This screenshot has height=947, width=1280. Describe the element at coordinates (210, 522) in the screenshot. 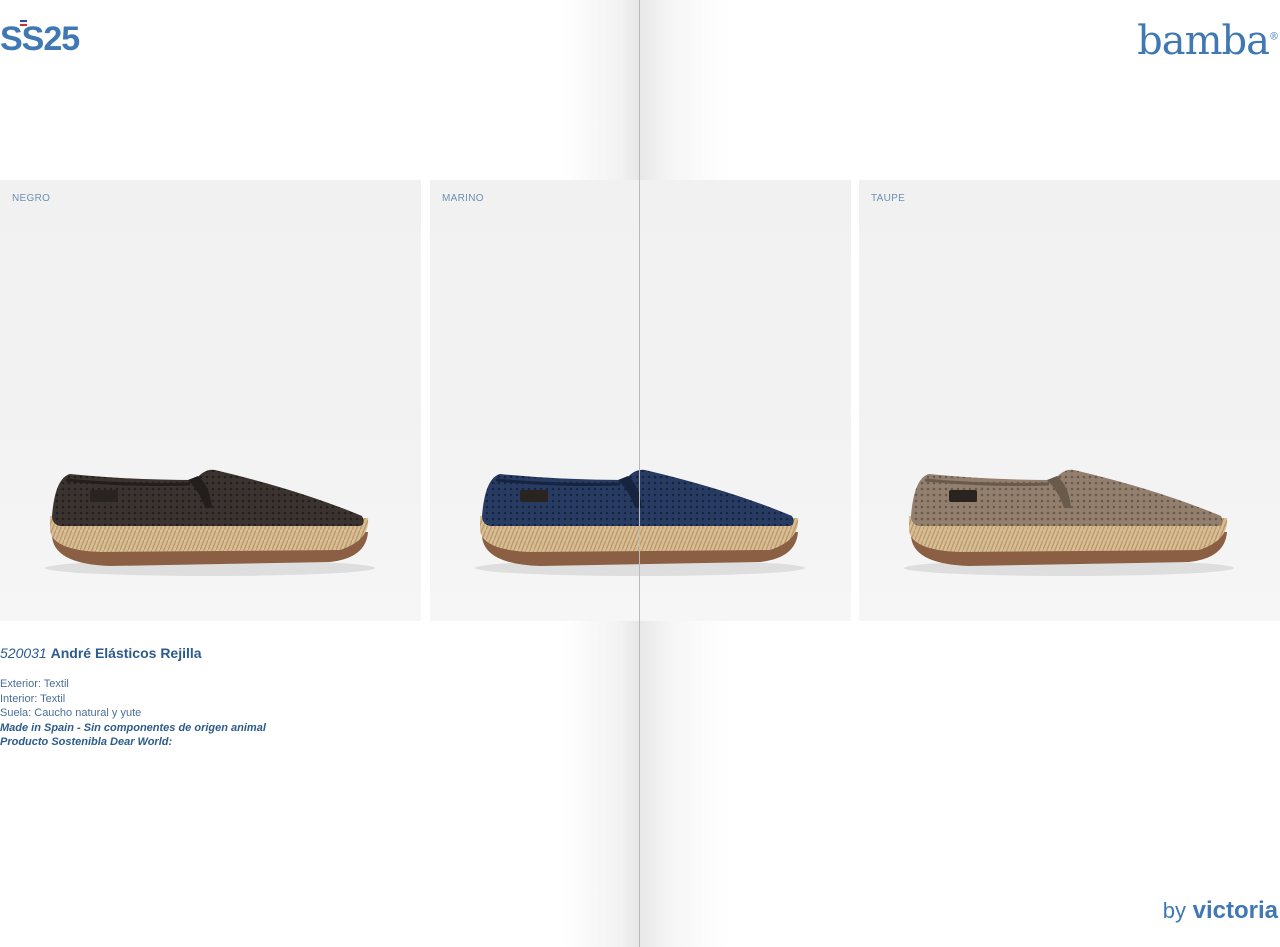

I see `shoe-image-negro` at that location.